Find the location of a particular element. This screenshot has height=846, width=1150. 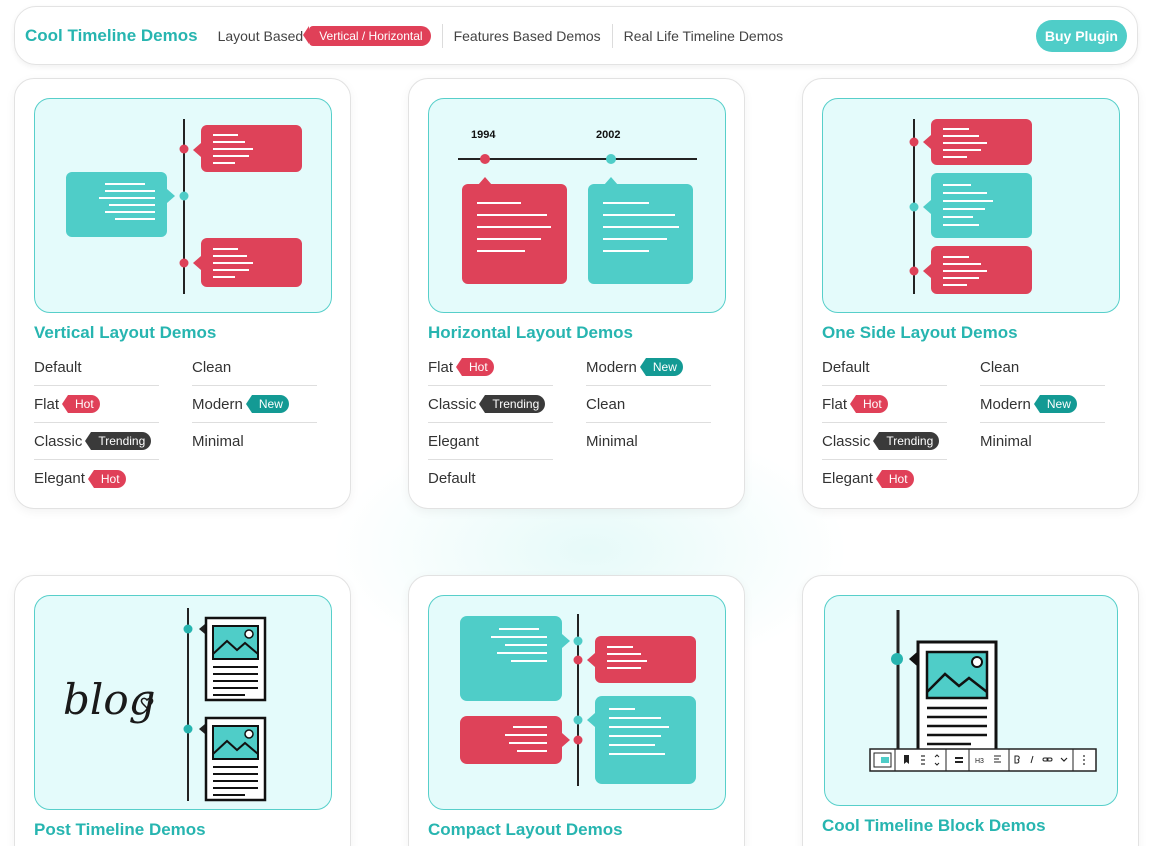

card-timeline-block: H3 Cool Timeline Block Demos is located at coordinates (970, 710).